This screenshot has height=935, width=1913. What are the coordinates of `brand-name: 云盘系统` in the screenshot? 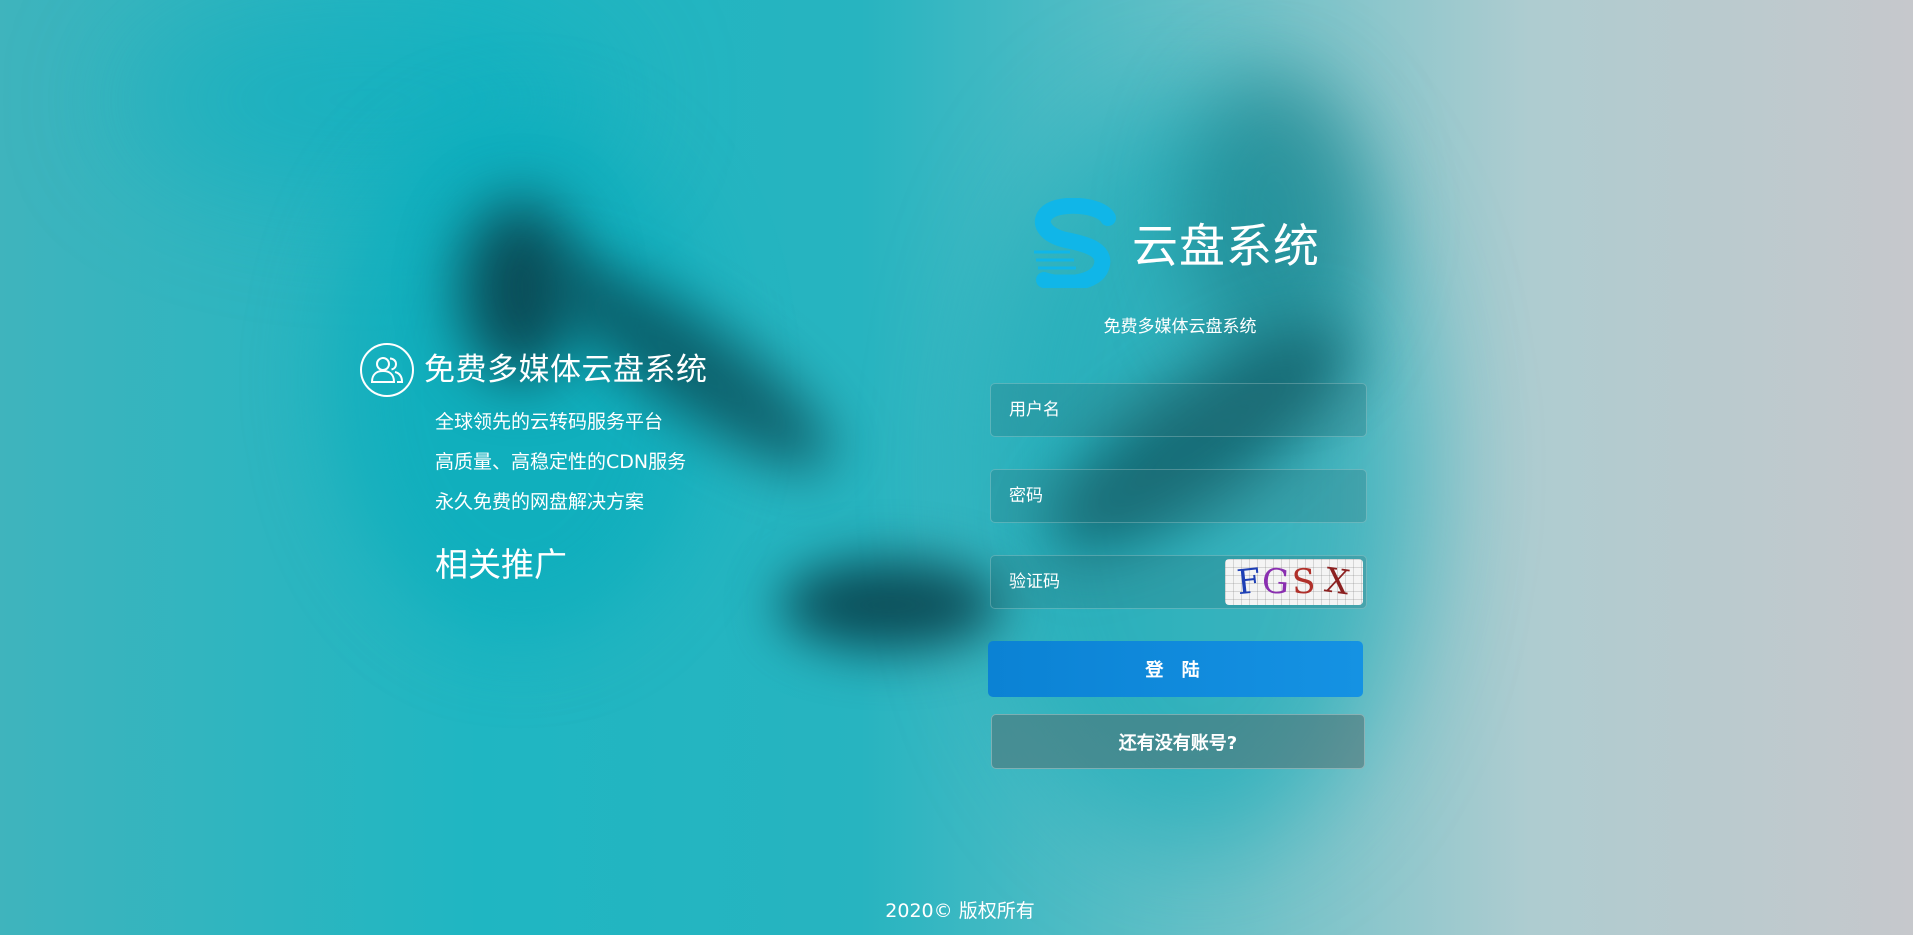 It's located at (1226, 246).